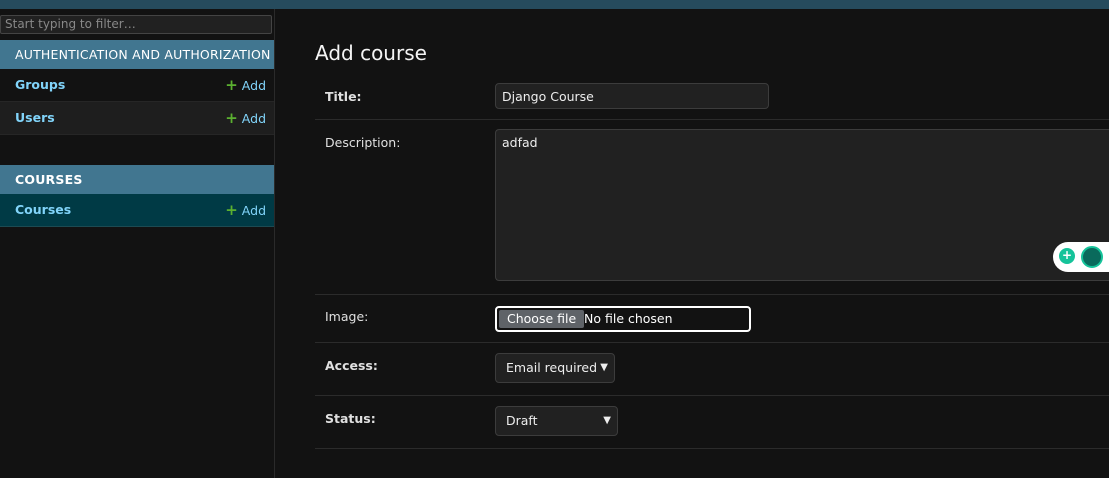 The height and width of the screenshot is (478, 1109). What do you see at coordinates (363, 142) in the screenshot?
I see `description-label: Description:` at bounding box center [363, 142].